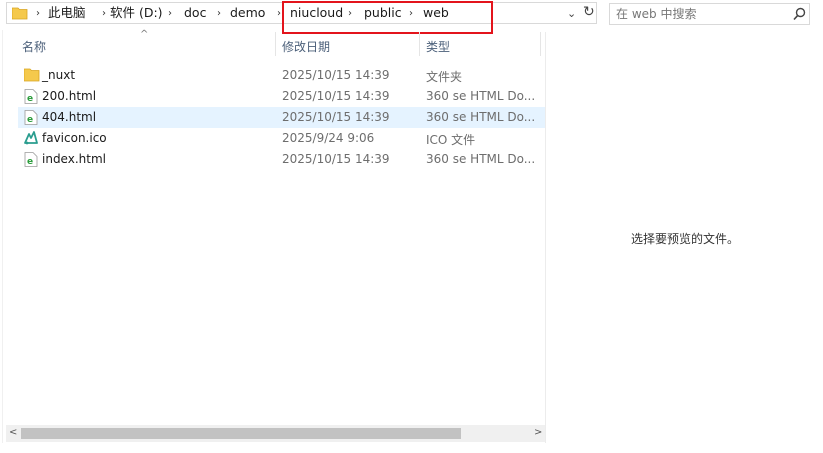  Describe the element at coordinates (74, 159) in the screenshot. I see `file-name: index.html` at that location.